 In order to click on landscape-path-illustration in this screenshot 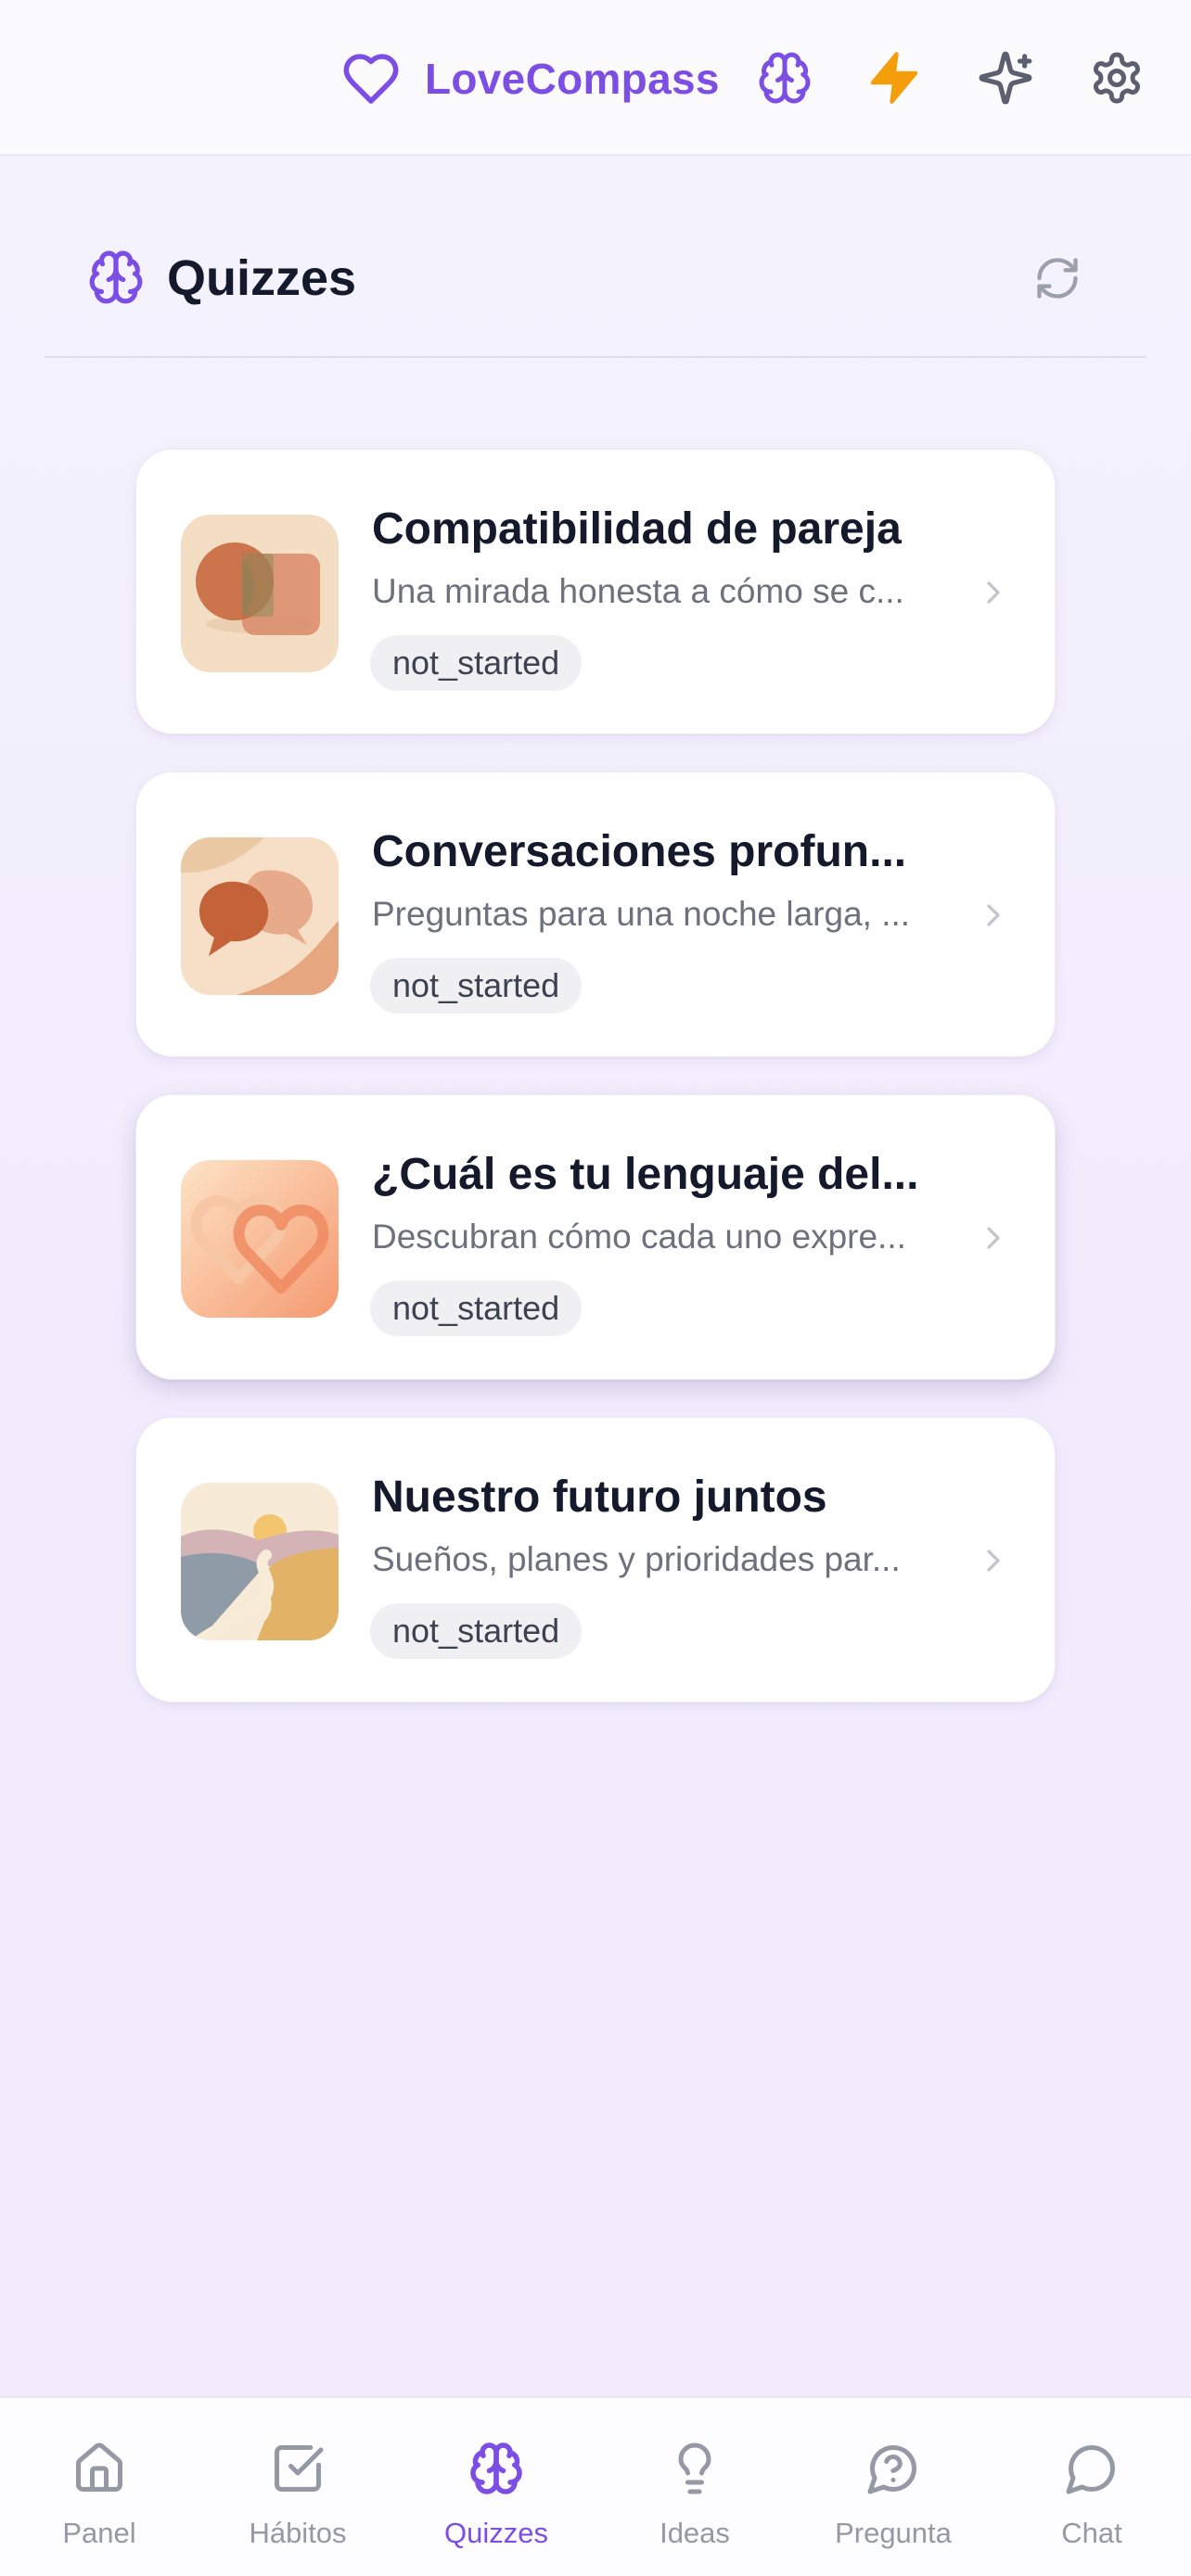, I will do `click(260, 1561)`.